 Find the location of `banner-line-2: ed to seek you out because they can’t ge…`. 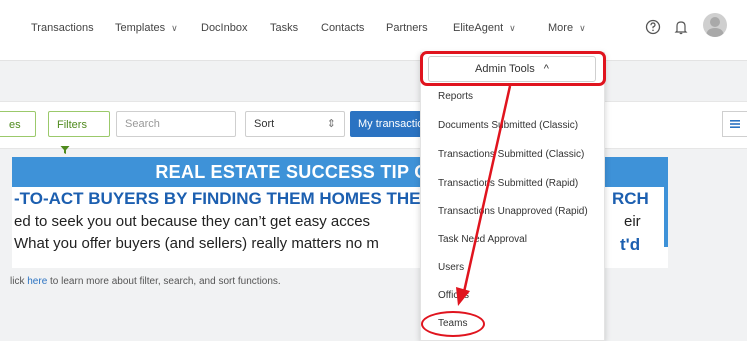

banner-line-2: ed to seek you out because they can’t ge… is located at coordinates (192, 221).